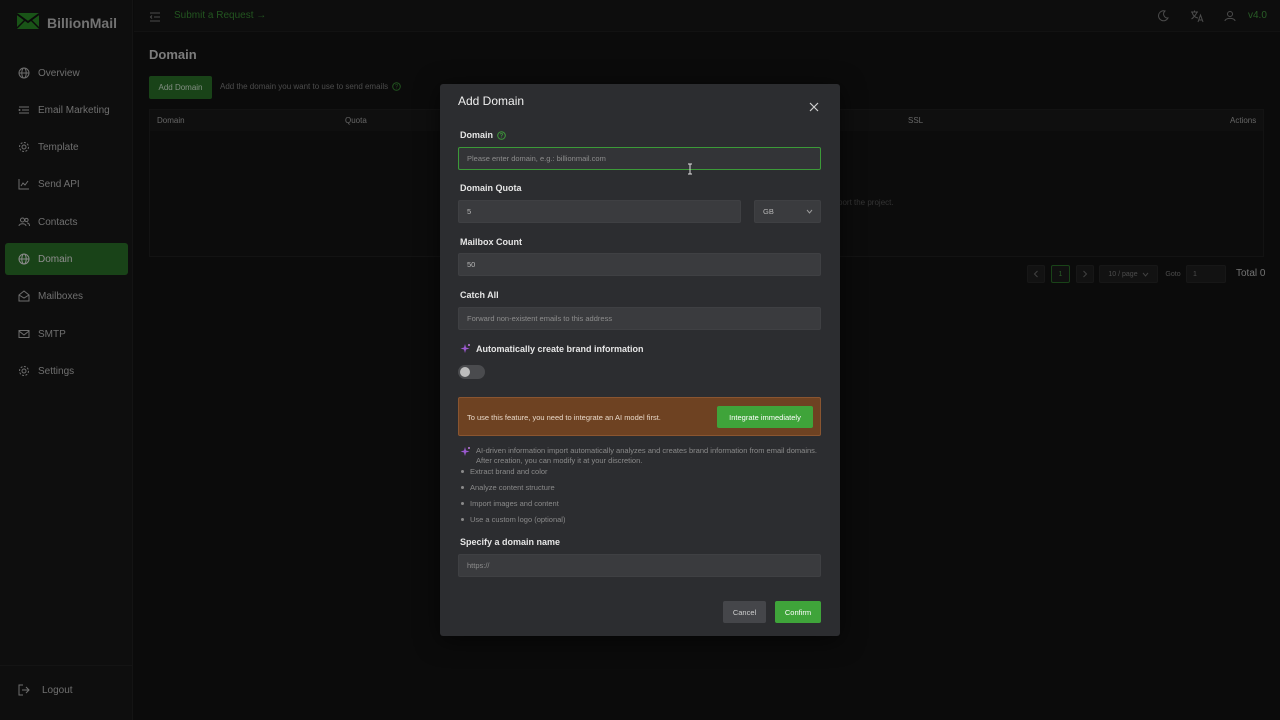  Describe the element at coordinates (471, 372) in the screenshot. I see `ai-brand-toggle` at that location.